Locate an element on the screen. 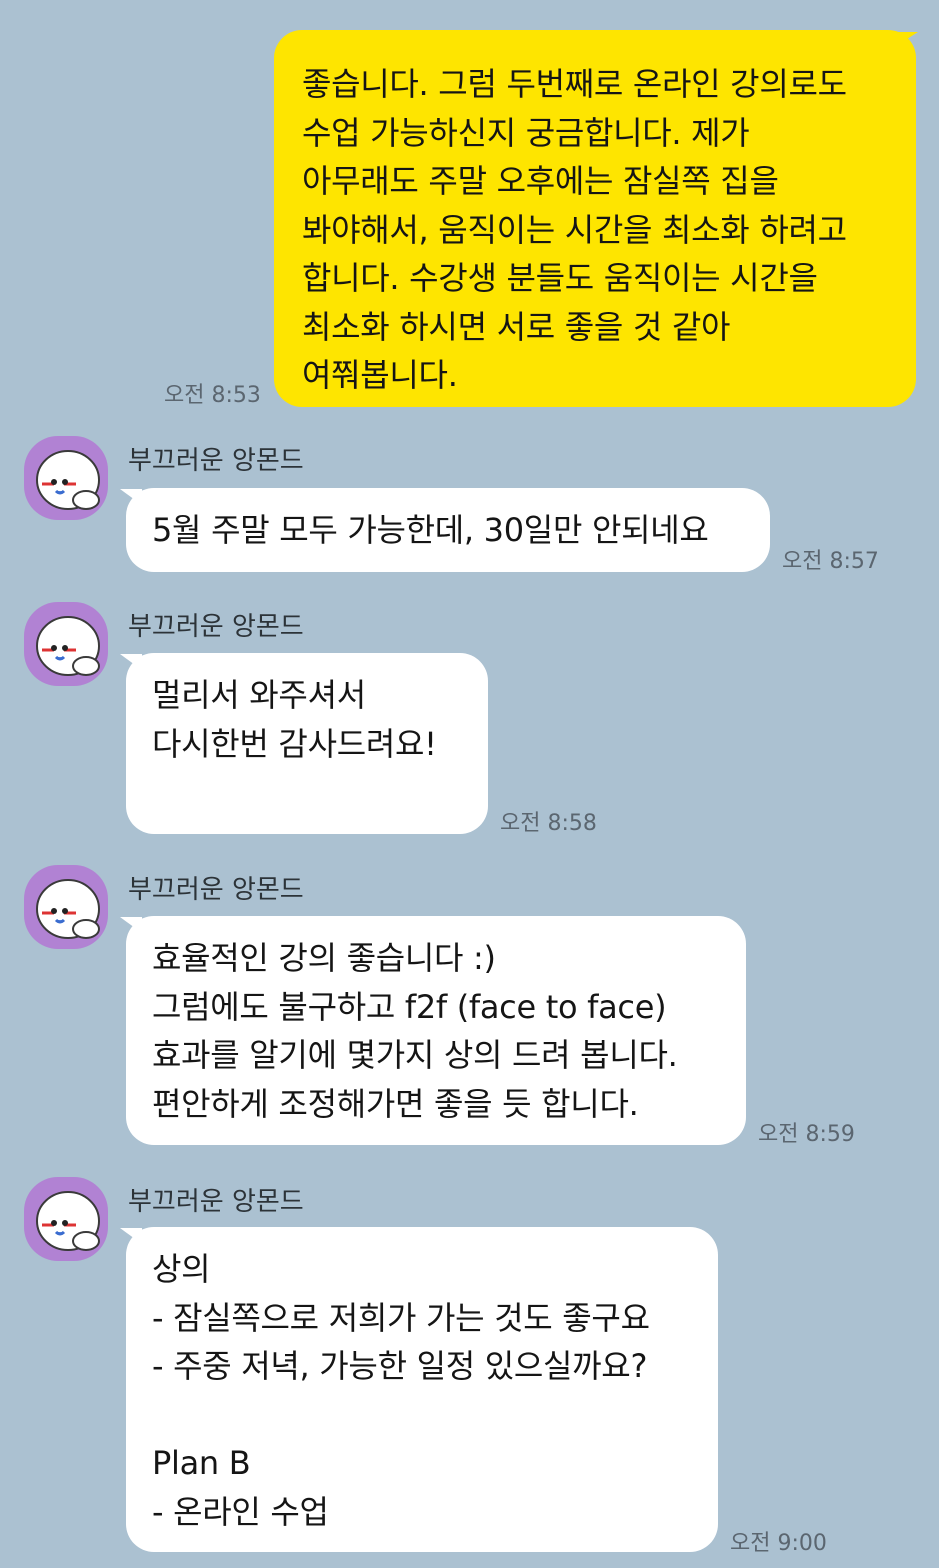 The width and height of the screenshot is (939, 1568). message-time: 오전 8:57 is located at coordinates (830, 561).